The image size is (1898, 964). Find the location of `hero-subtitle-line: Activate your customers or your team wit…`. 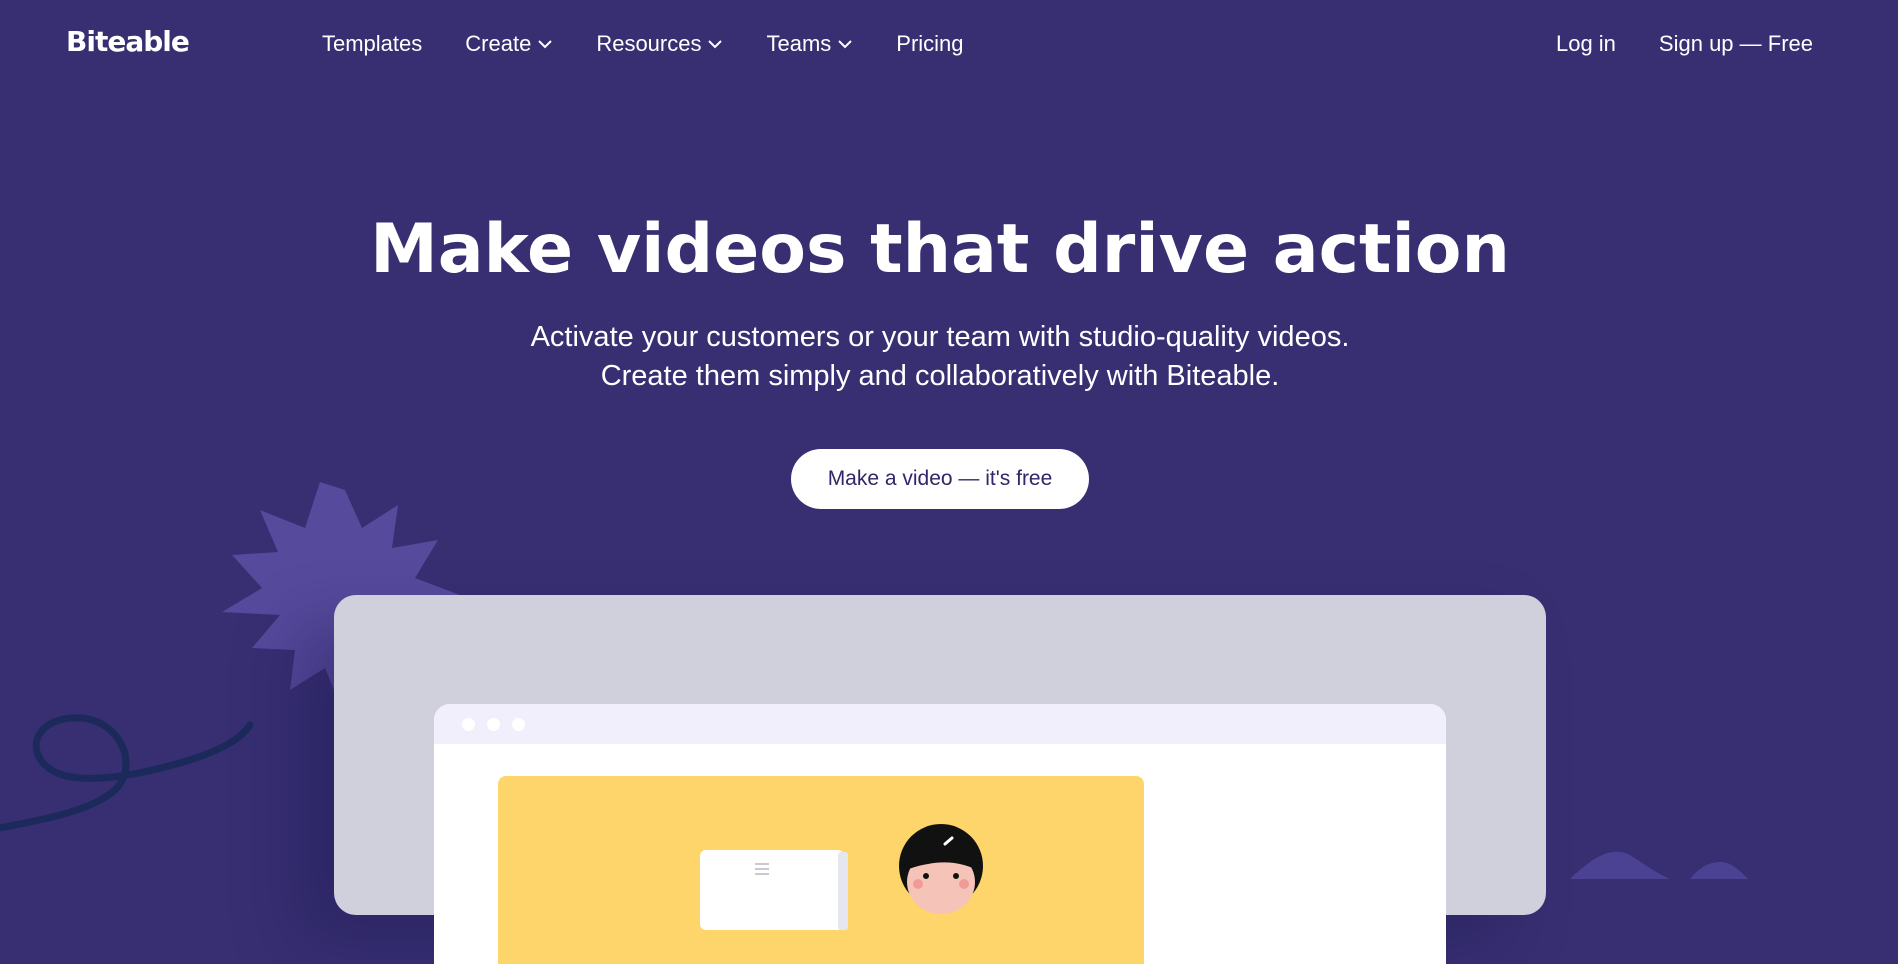

hero-subtitle-line: Activate your customers or your team wit… is located at coordinates (940, 337).